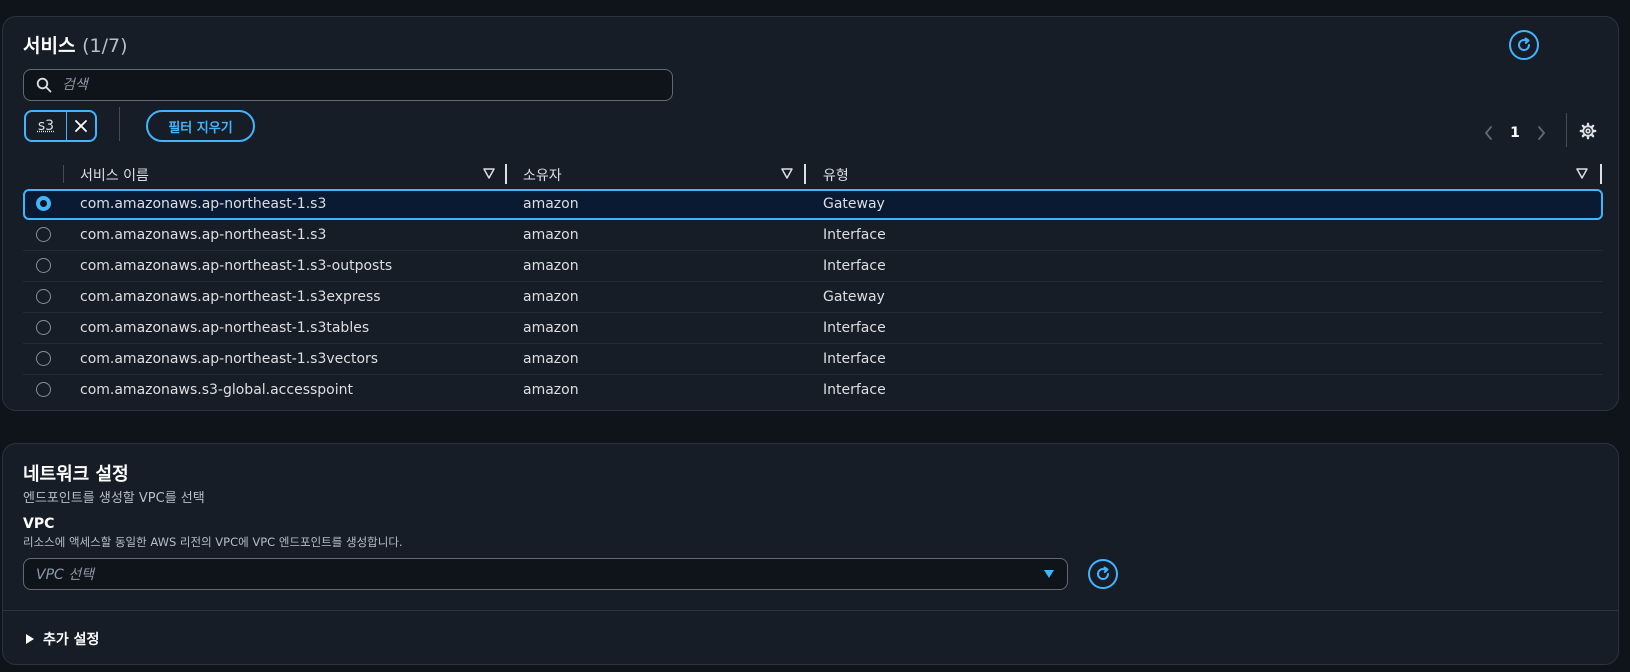  What do you see at coordinates (76, 474) in the screenshot?
I see `network-title: 네트워크 설정` at bounding box center [76, 474].